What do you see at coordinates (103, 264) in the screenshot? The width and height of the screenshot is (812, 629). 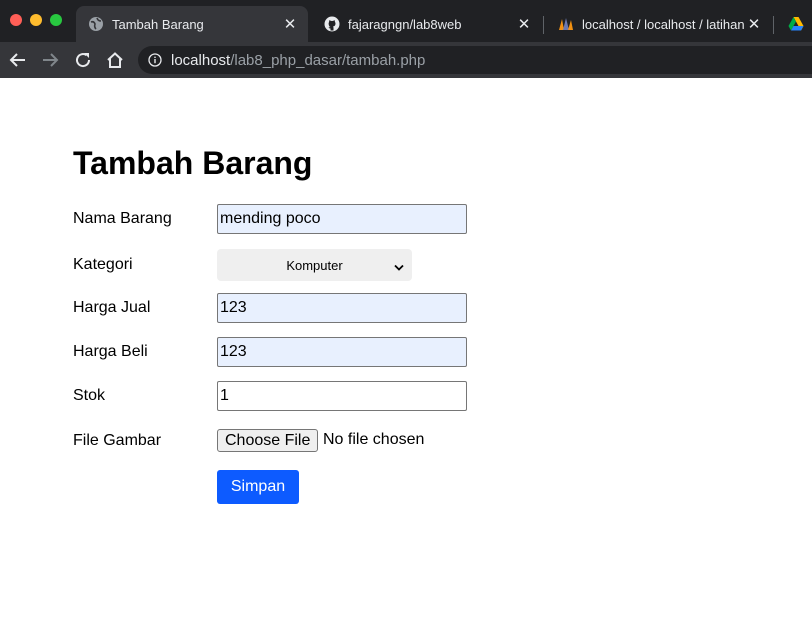 I see `kategori-label: Kategori` at bounding box center [103, 264].